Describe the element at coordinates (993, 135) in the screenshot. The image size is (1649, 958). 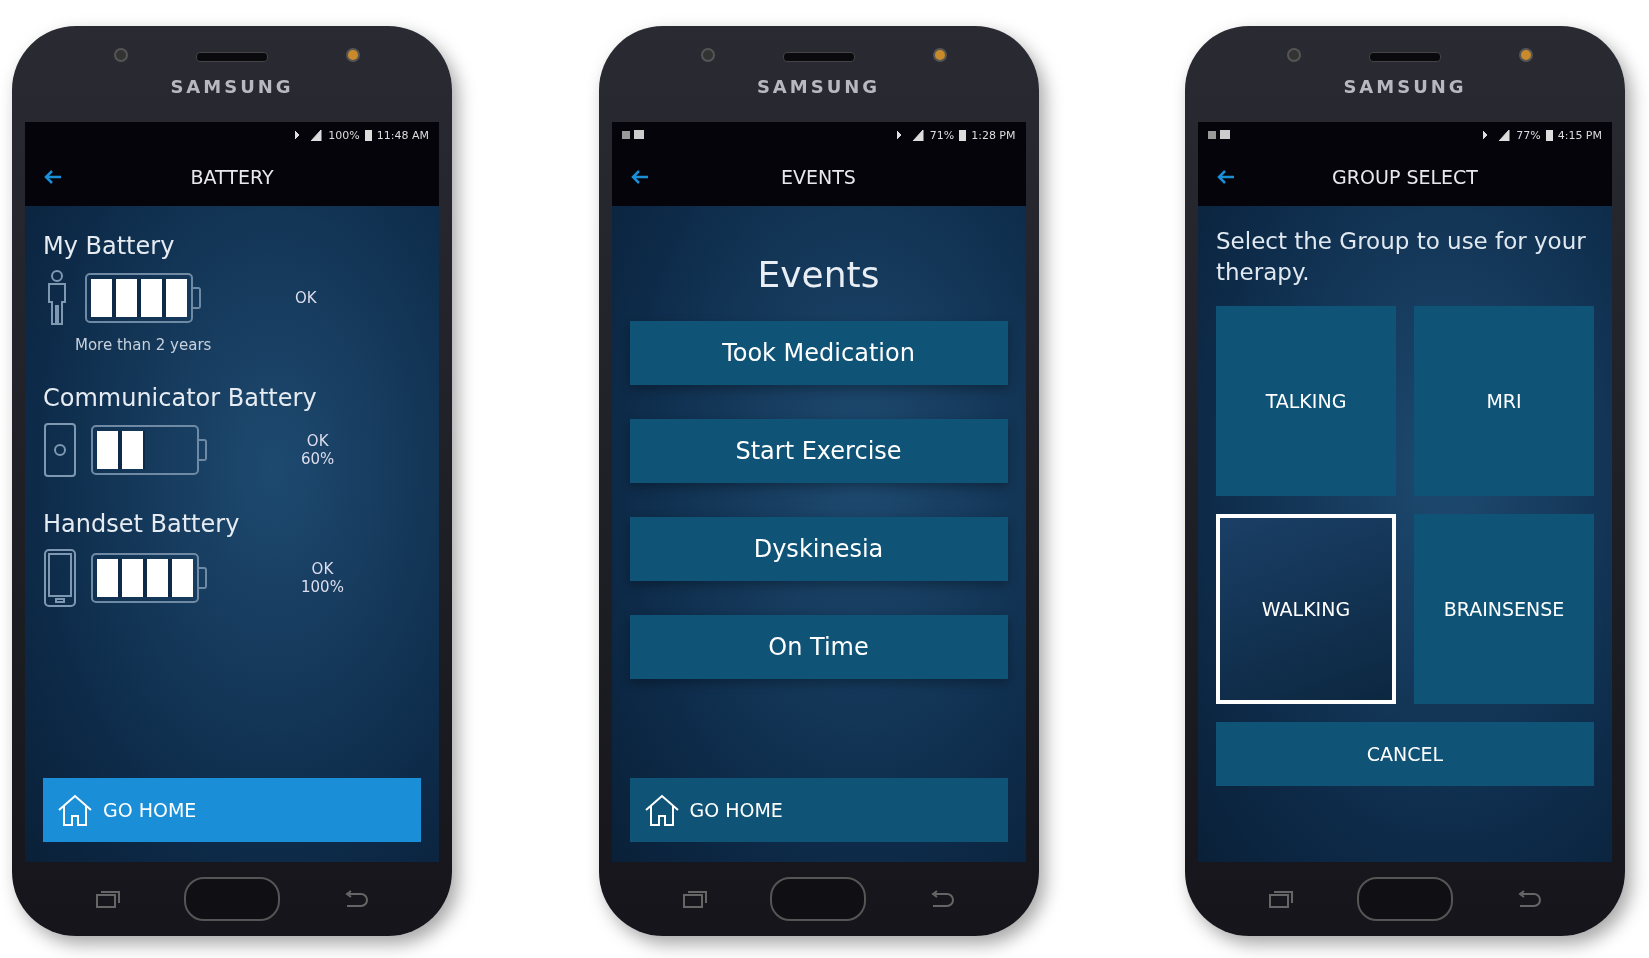
I see `clock-text: 1:28 PM` at that location.